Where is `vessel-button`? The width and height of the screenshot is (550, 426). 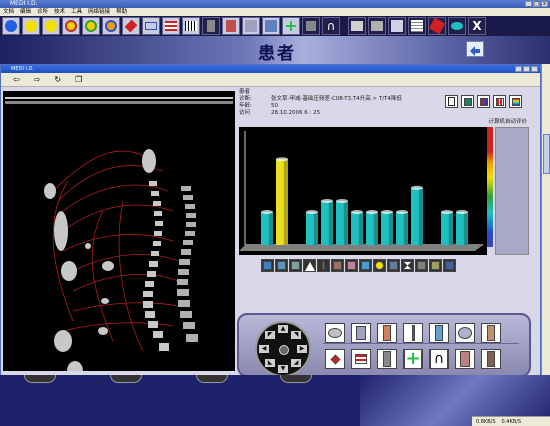
vessel-button is located at coordinates (413, 333).